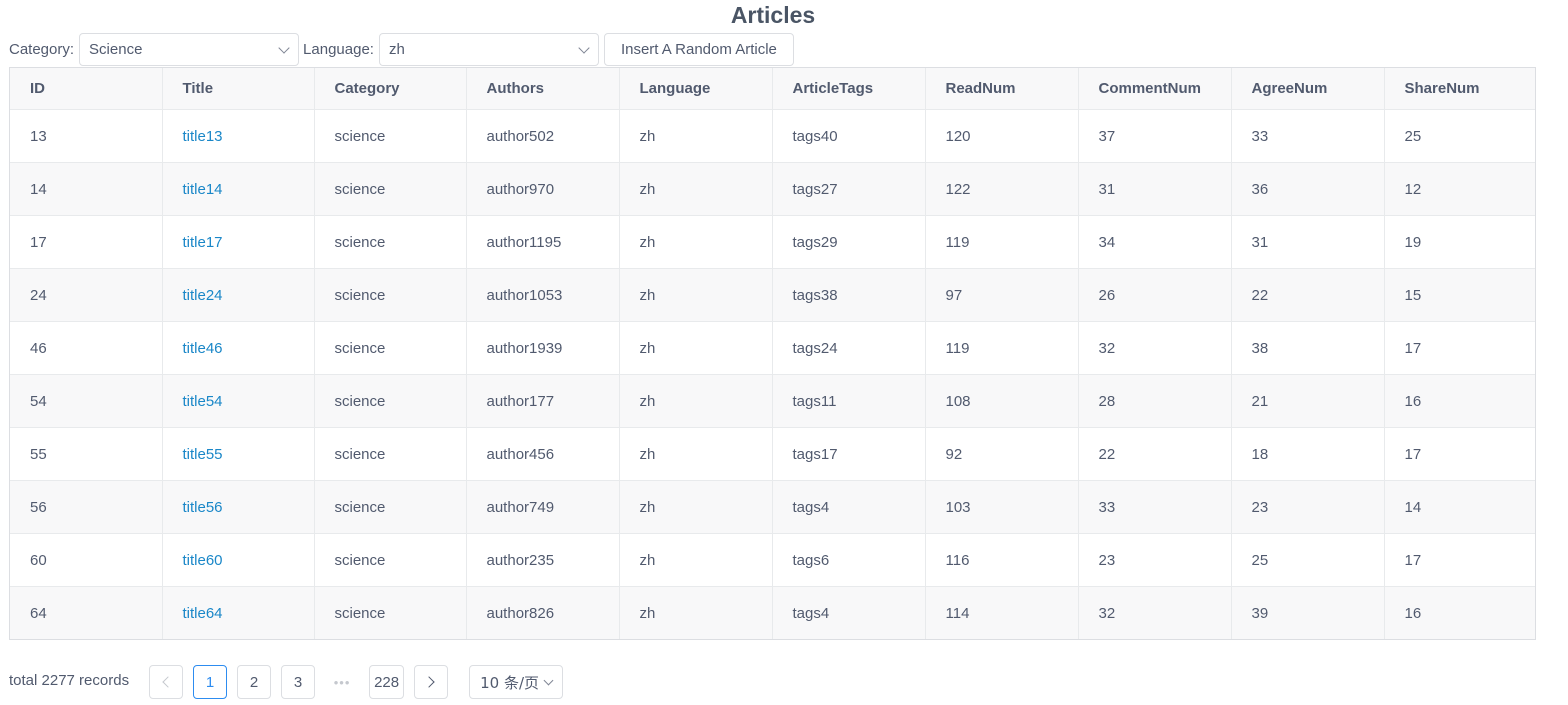 This screenshot has width=1568, height=705. I want to click on cell-title: title13, so click(238, 136).